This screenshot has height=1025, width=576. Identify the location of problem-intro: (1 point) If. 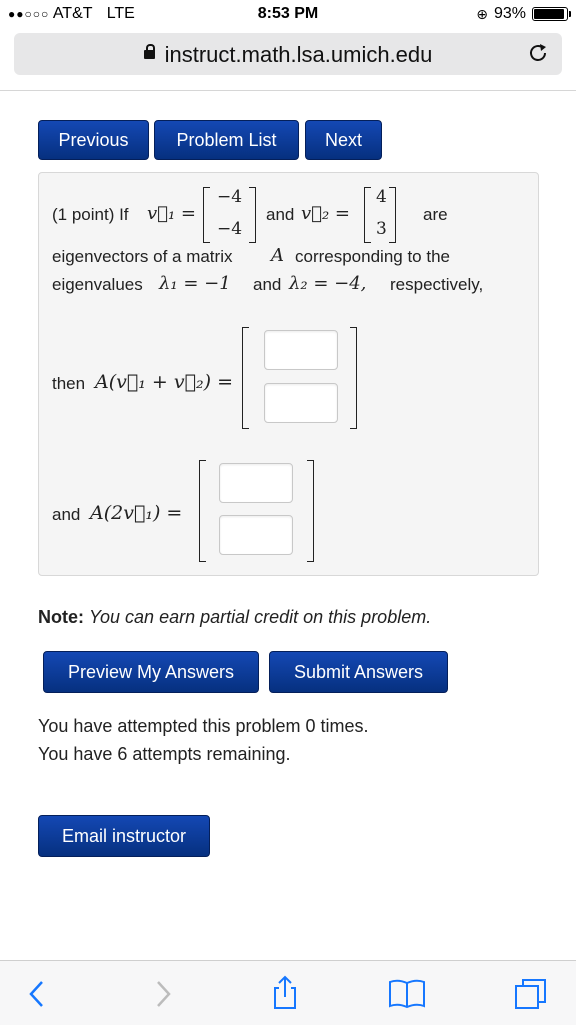
(90, 214).